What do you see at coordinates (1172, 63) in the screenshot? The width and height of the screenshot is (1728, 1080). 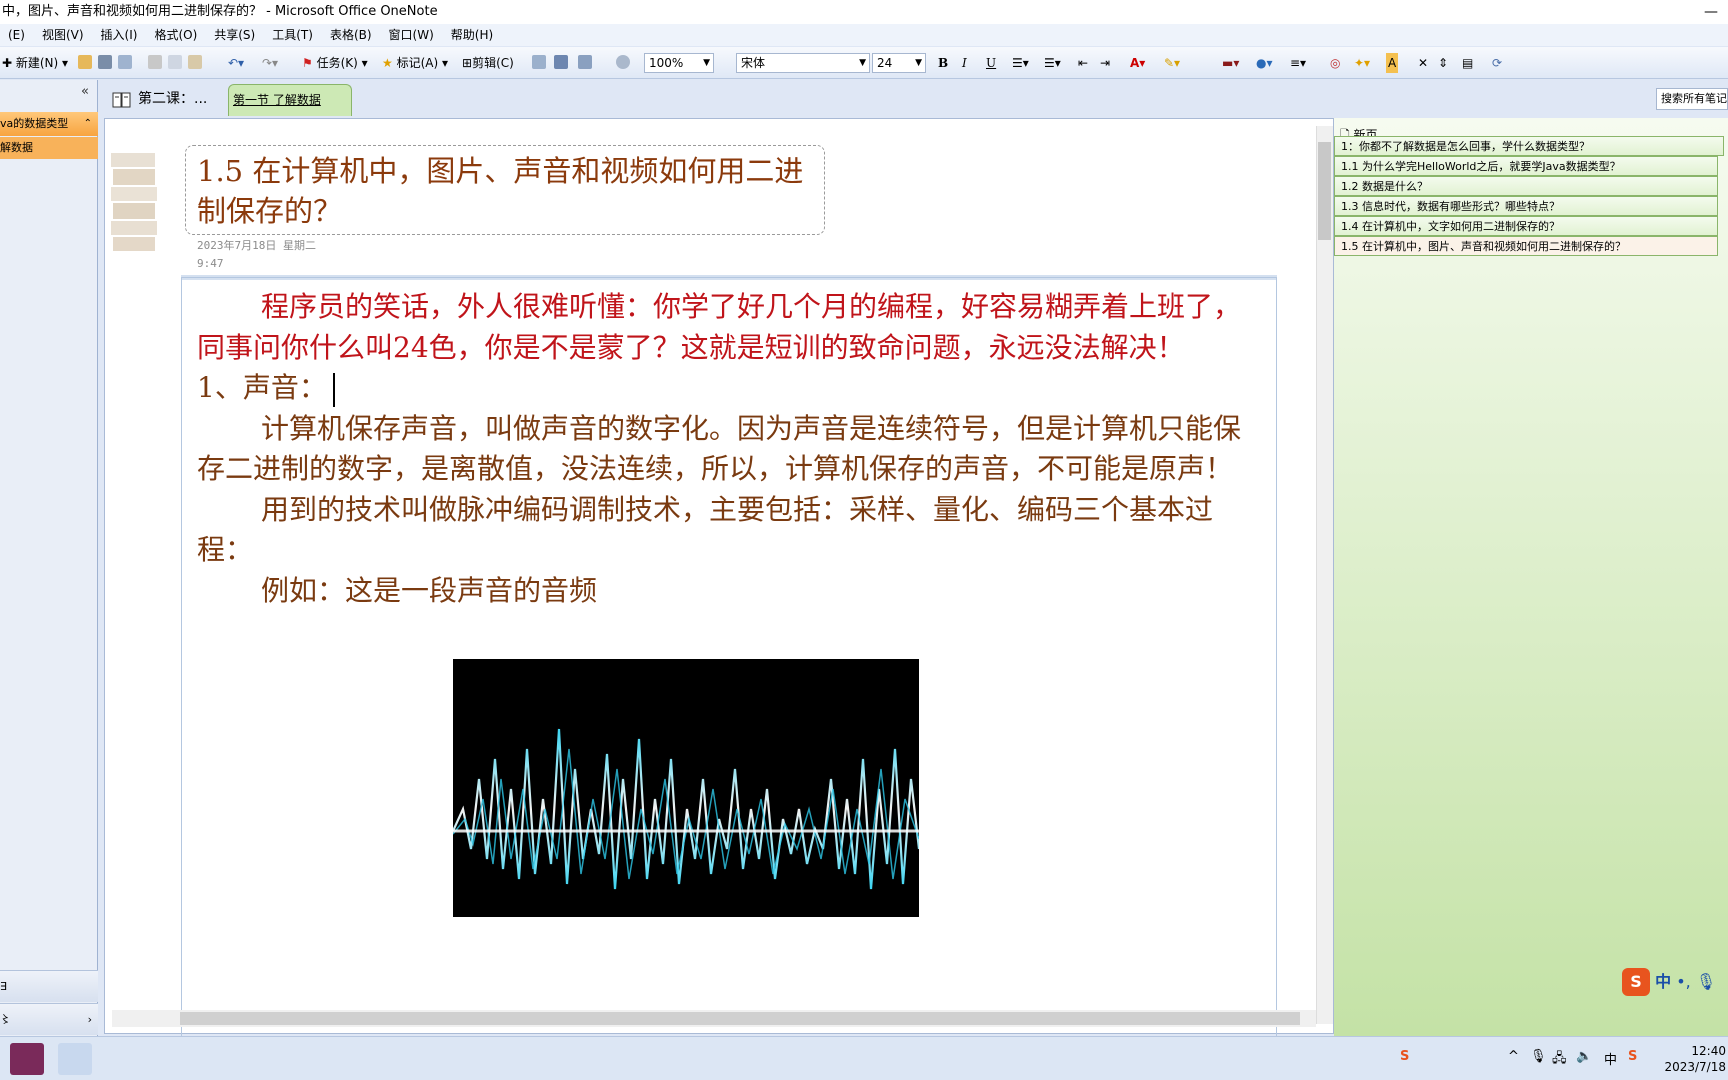 I see `highlight-icon: ✎▾` at bounding box center [1172, 63].